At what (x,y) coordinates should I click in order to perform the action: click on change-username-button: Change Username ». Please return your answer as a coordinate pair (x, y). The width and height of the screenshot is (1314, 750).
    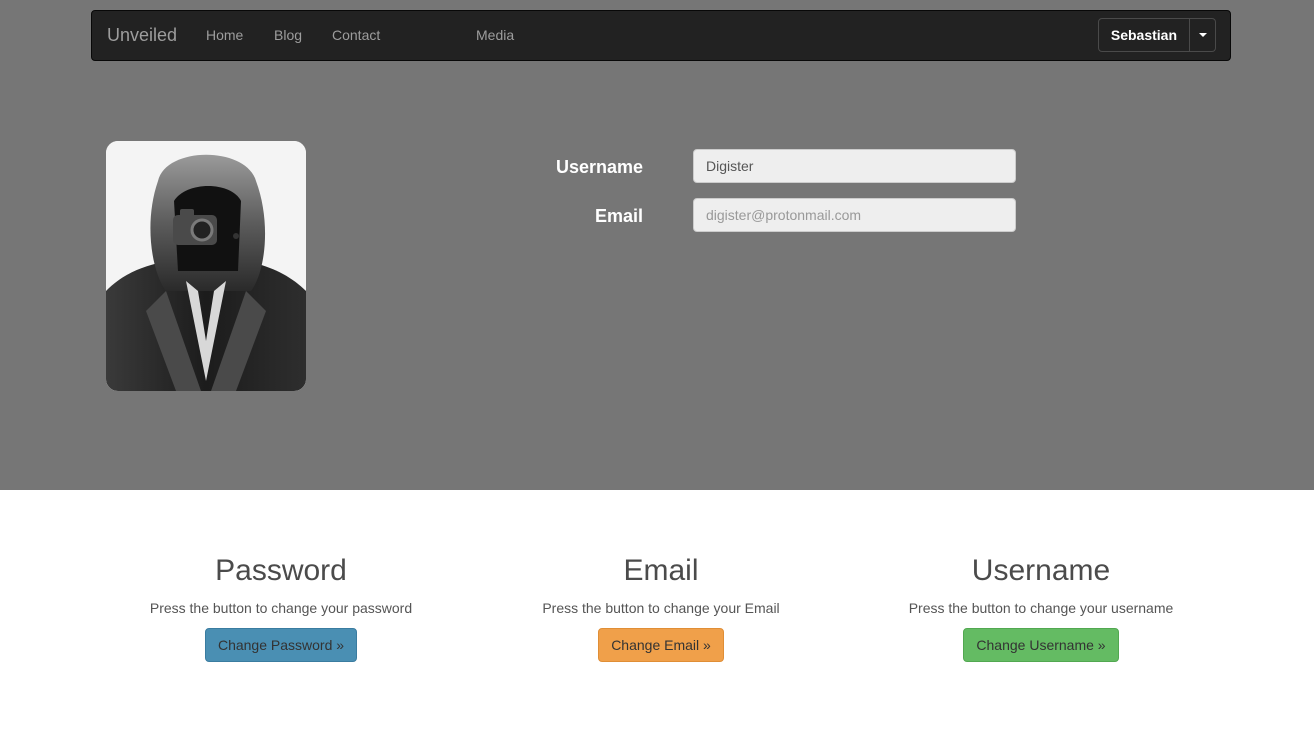
    Looking at the image, I should click on (1041, 645).